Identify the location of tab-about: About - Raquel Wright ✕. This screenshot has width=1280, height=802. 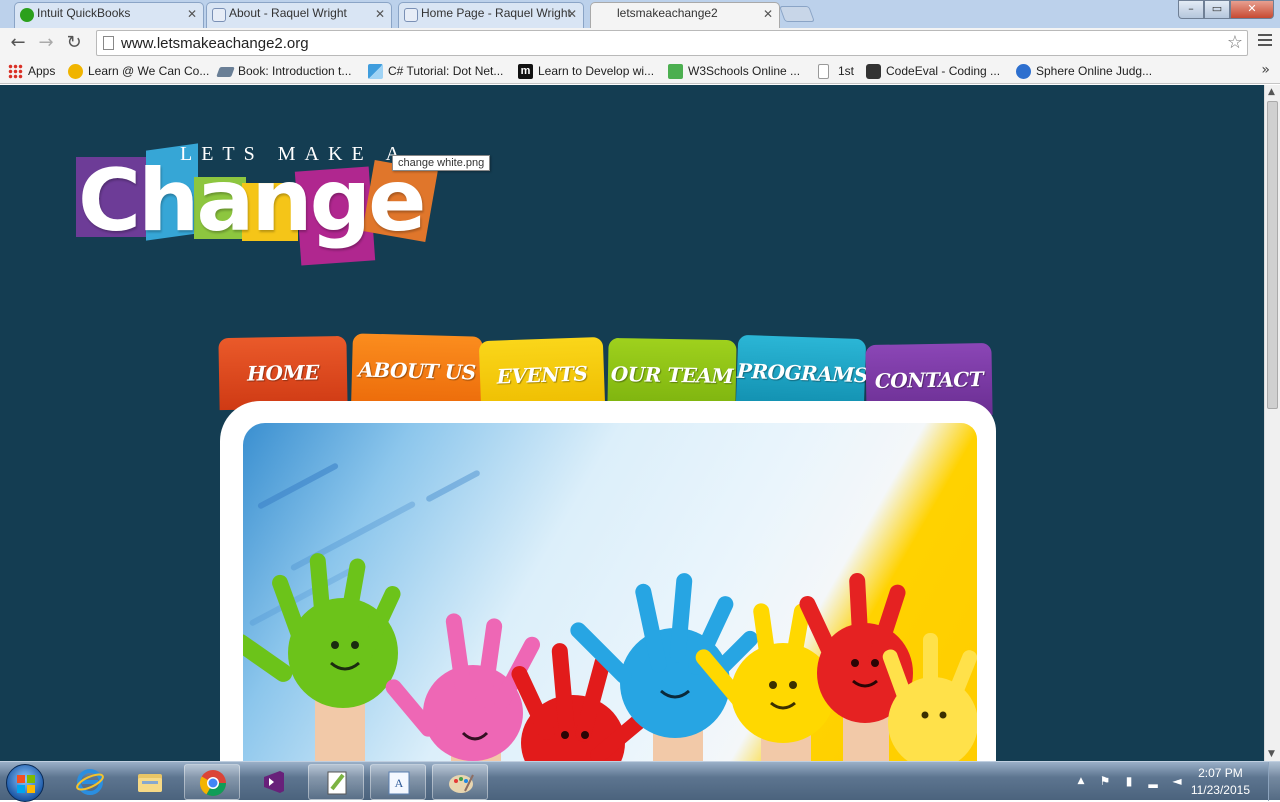
(299, 15).